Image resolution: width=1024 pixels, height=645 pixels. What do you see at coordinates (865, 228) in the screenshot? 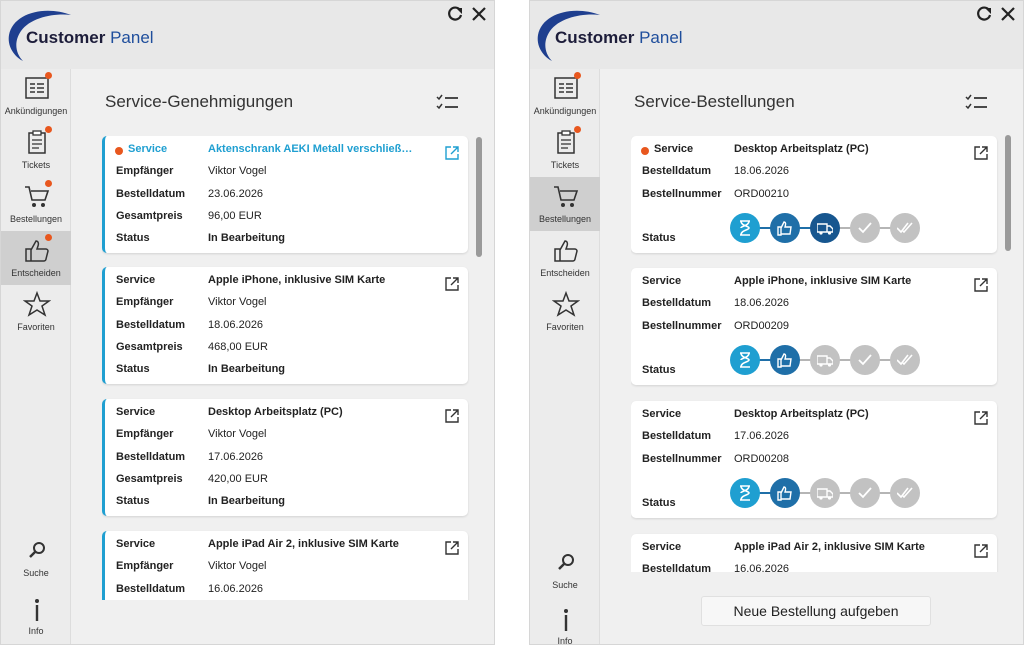
I see `check-icon` at bounding box center [865, 228].